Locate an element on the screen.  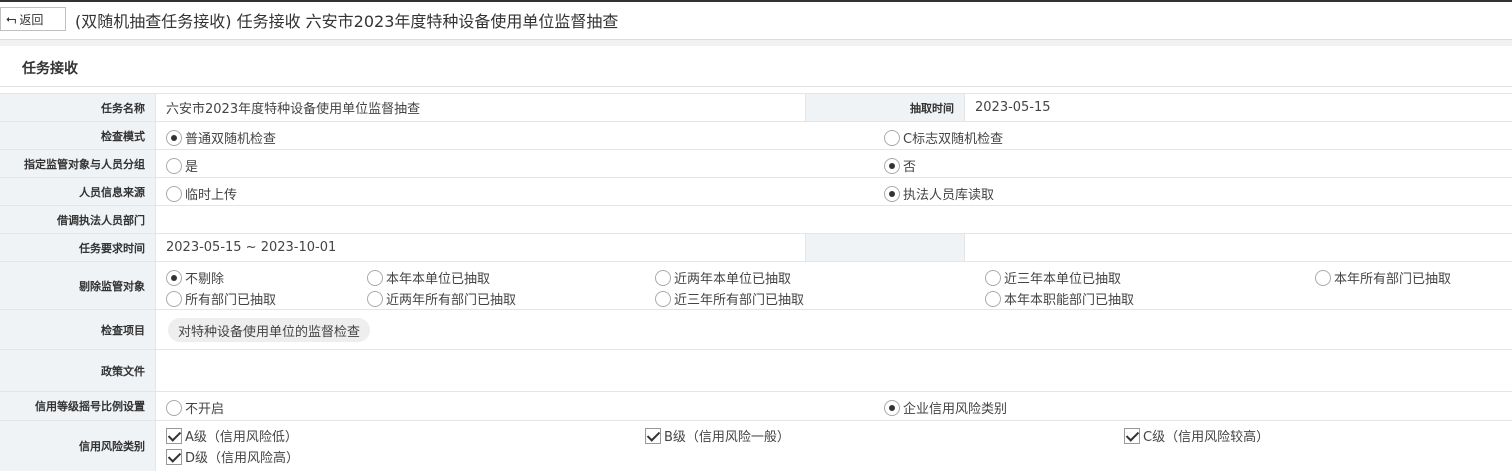
radio-ordinary-check: 普通双随机检查 is located at coordinates (221, 137).